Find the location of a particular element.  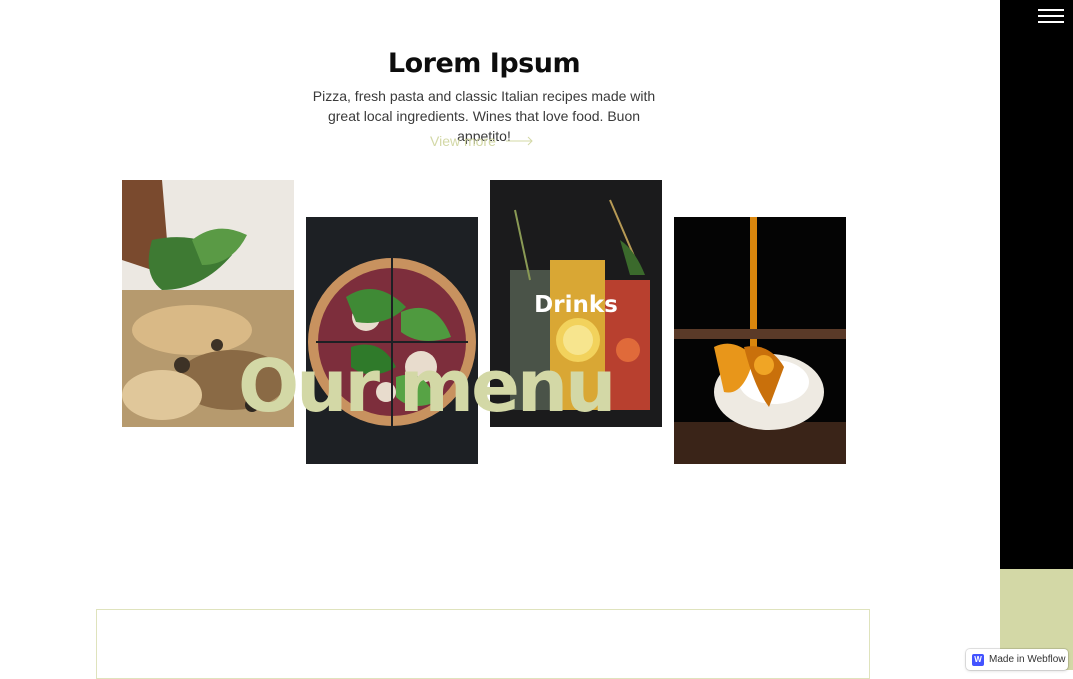

caramel-dessert-photo is located at coordinates (760, 340).